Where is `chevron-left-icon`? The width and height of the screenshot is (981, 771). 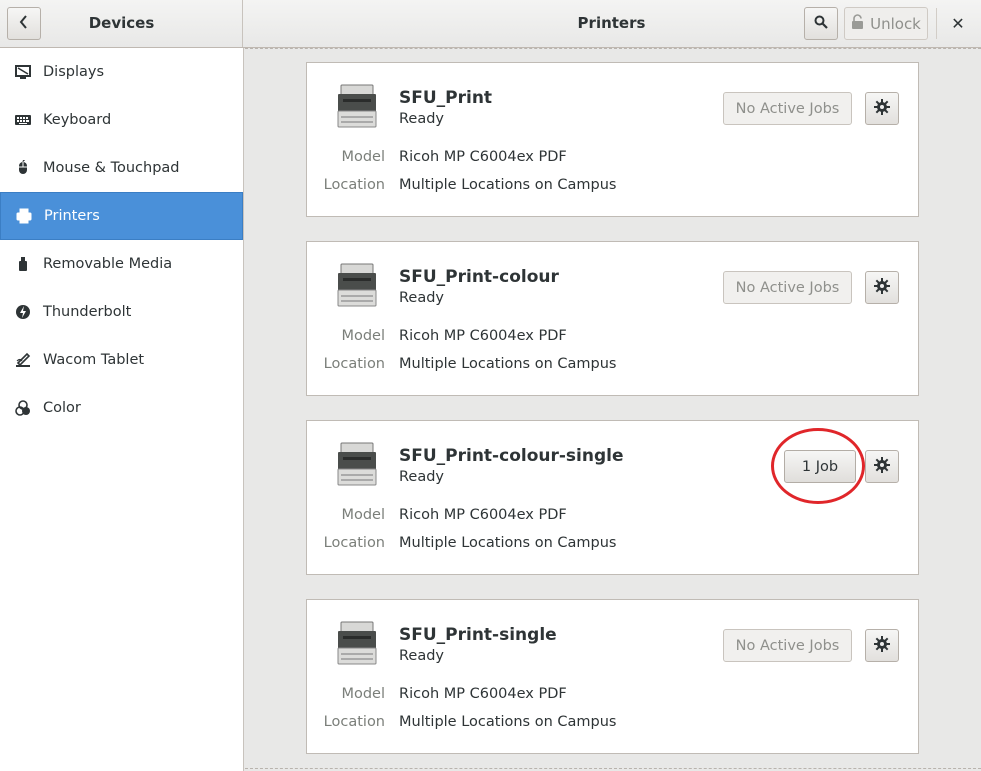
chevron-left-icon is located at coordinates (24, 23).